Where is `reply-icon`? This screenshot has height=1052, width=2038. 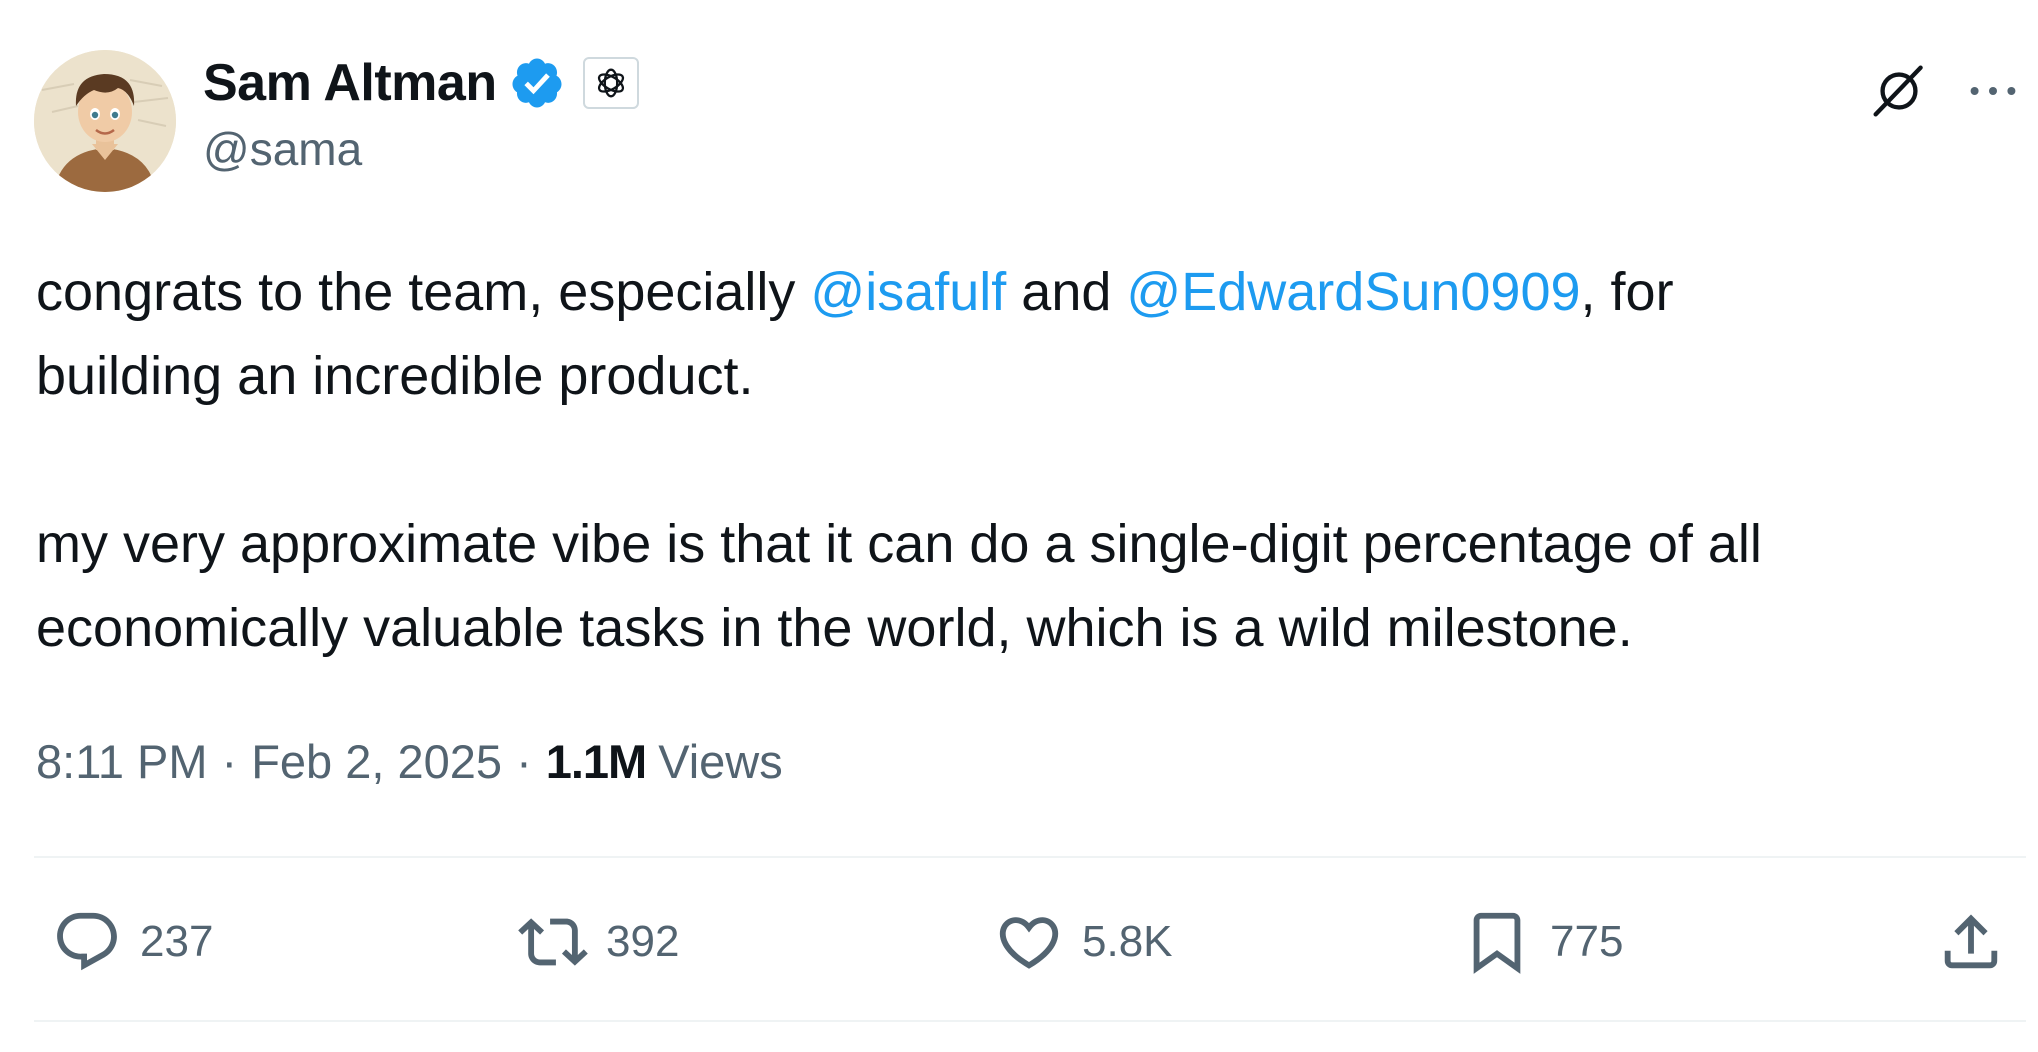 reply-icon is located at coordinates (87, 941).